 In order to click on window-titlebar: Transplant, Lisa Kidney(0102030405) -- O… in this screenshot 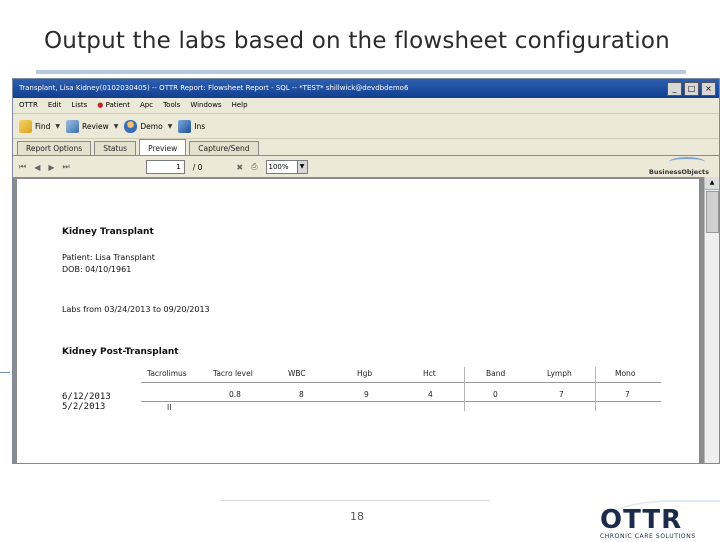, I will do `click(366, 88)`.